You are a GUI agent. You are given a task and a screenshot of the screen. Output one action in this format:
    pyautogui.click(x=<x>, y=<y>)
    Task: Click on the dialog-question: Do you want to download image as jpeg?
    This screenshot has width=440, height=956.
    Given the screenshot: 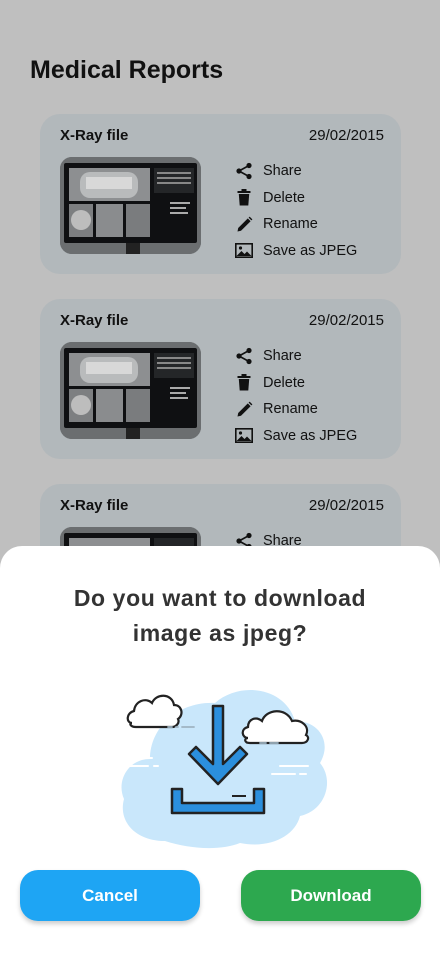 What is the action you would take?
    pyautogui.click(x=220, y=616)
    